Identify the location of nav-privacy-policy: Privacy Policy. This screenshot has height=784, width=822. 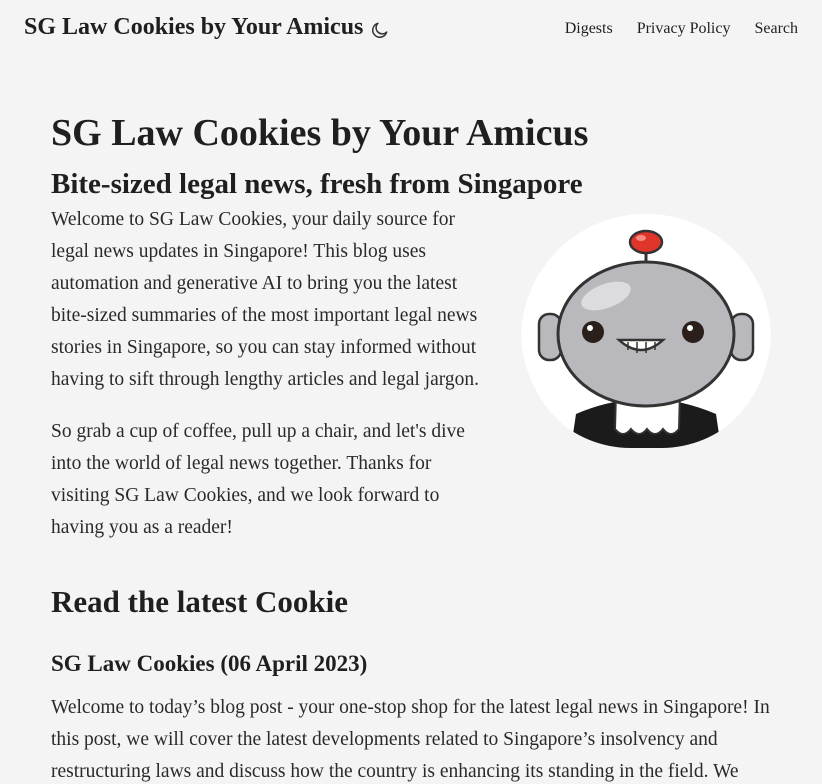
(684, 29).